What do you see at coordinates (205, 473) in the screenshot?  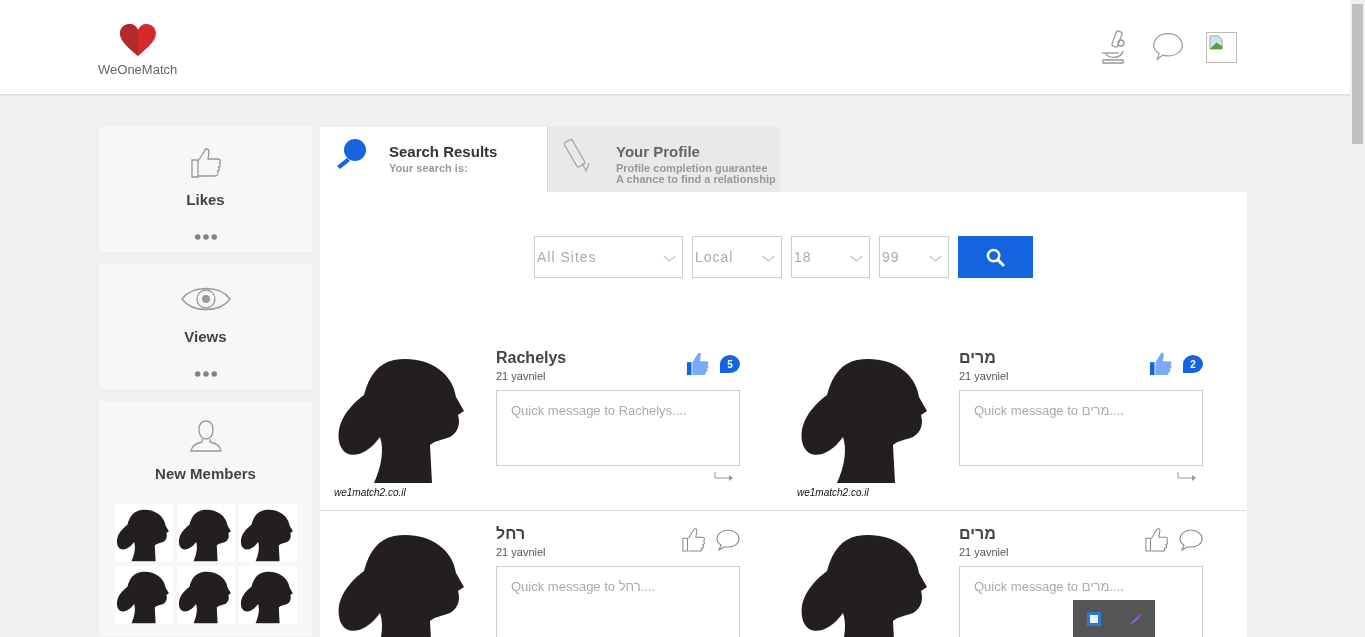 I see `sidebar-label: New Members` at bounding box center [205, 473].